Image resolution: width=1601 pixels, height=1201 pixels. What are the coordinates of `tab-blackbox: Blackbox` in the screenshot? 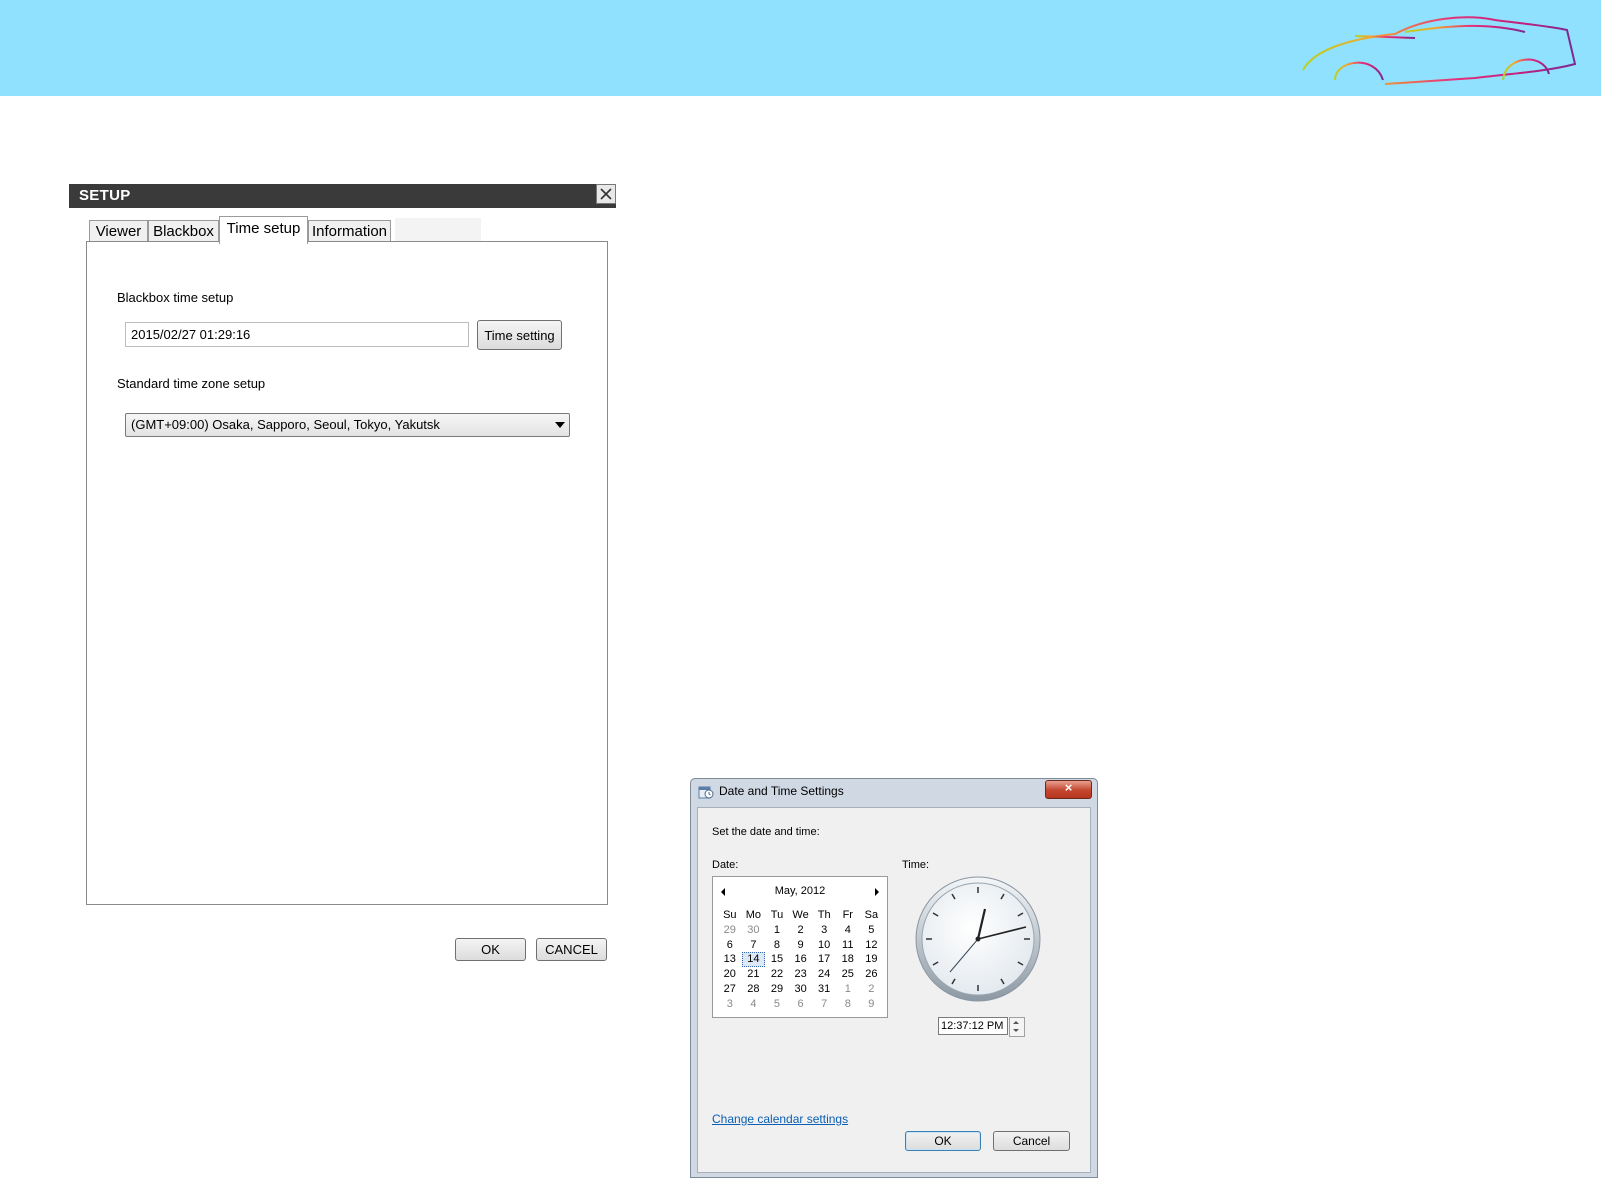 It's located at (183, 231).